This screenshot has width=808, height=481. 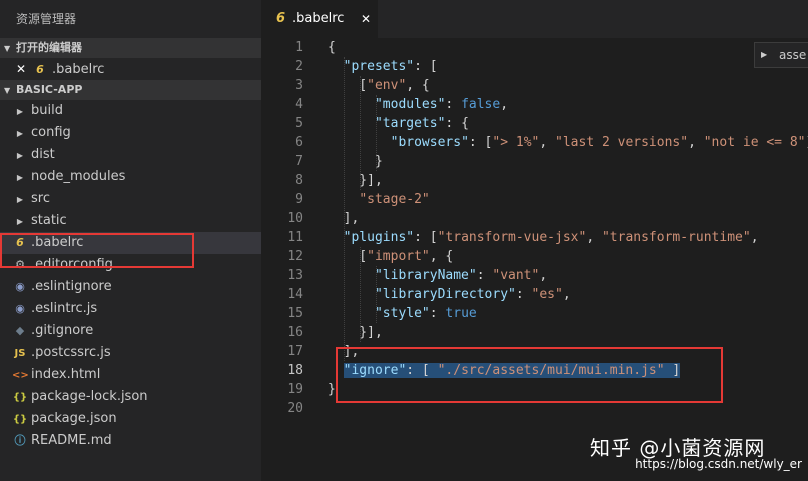 I want to click on project-header: ▼ BASIC-APP, so click(x=130, y=90).